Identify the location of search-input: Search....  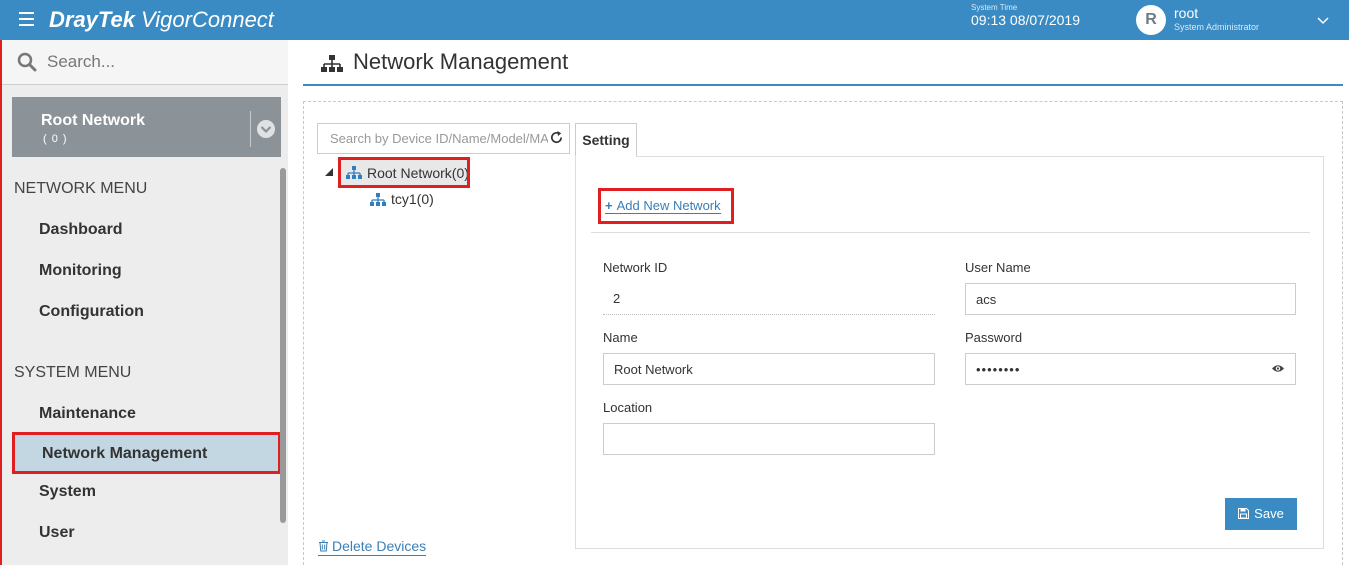
(81, 62).